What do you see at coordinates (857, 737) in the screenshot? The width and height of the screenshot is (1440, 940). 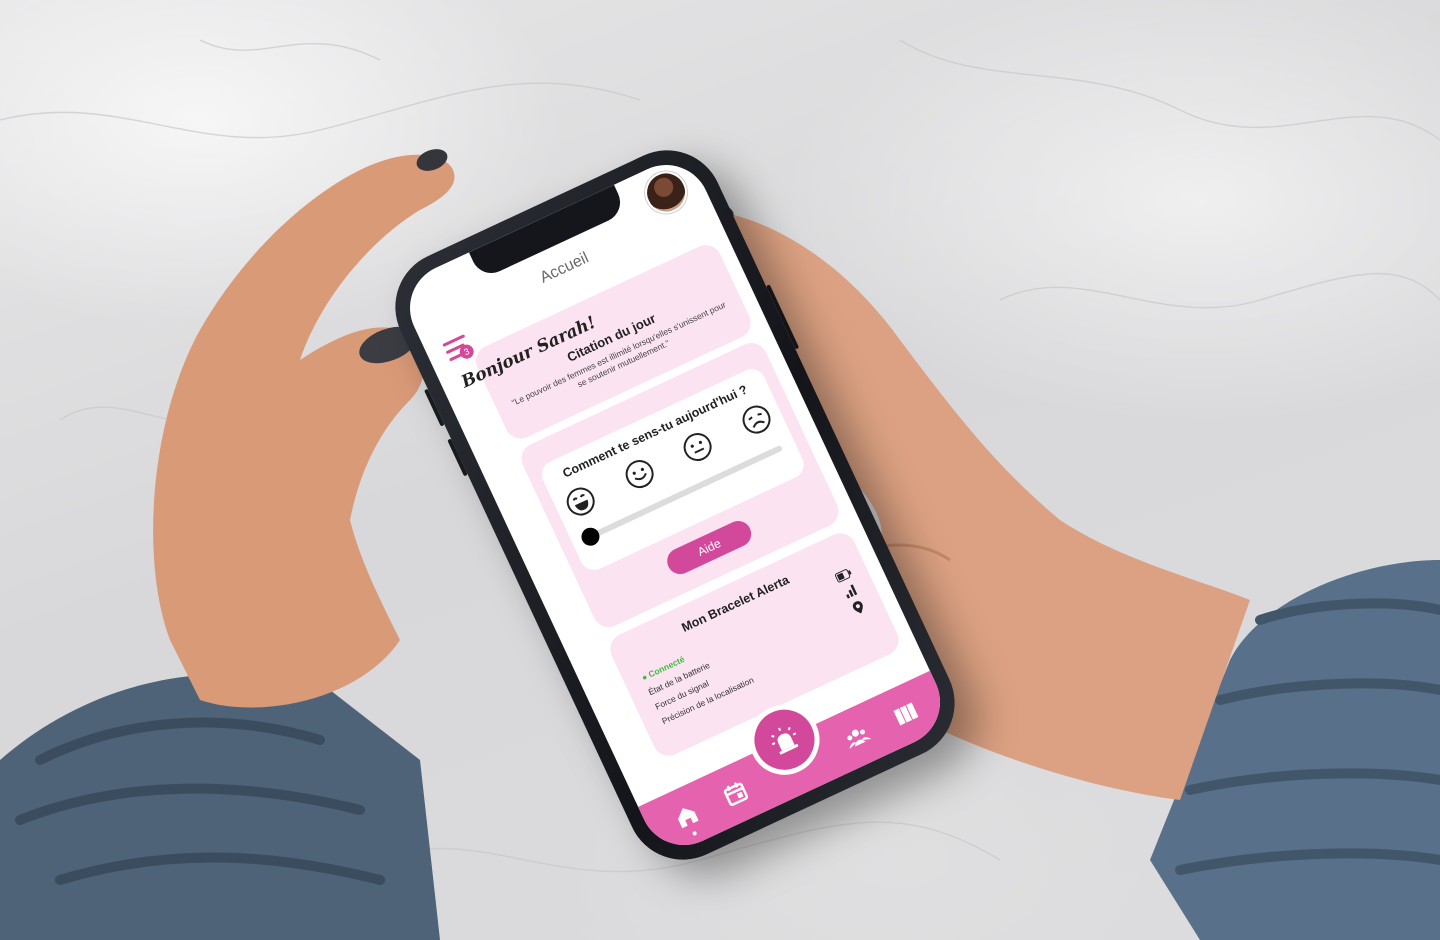 I see `users-icon` at bounding box center [857, 737].